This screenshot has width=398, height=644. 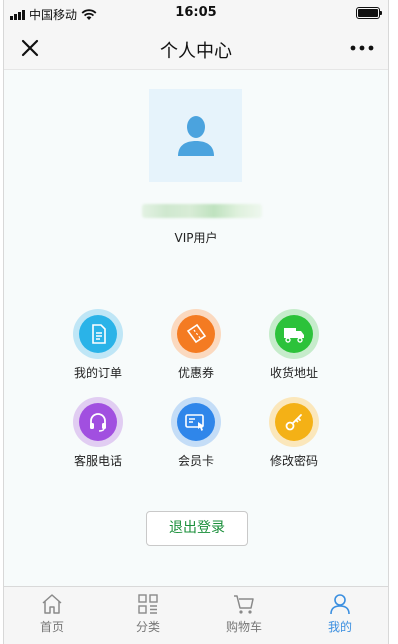 I want to click on nav-bar: 个人中心, so click(x=196, y=48).